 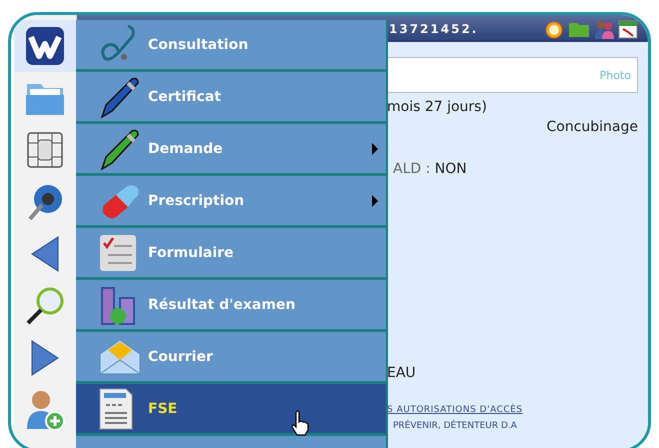 I want to click on add-user-icon, so click(x=45, y=410).